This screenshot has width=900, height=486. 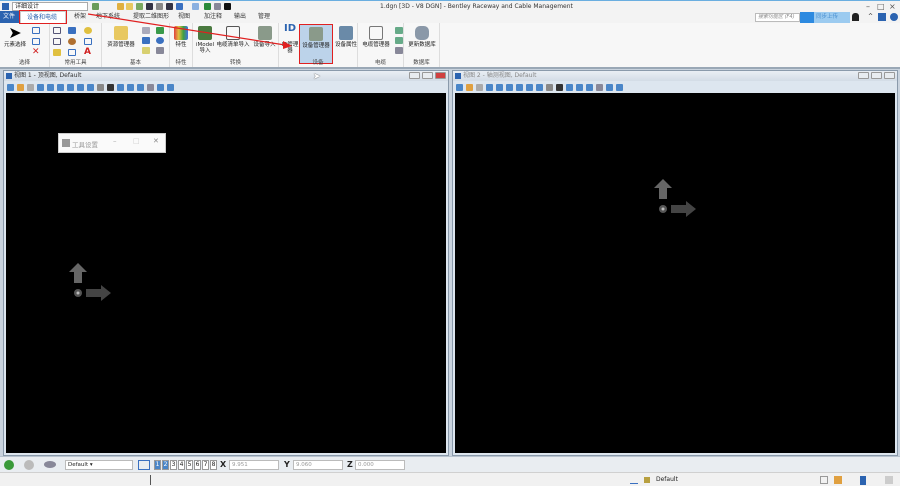 I want to click on dialog-maximize-button: □, so click(x=136, y=141).